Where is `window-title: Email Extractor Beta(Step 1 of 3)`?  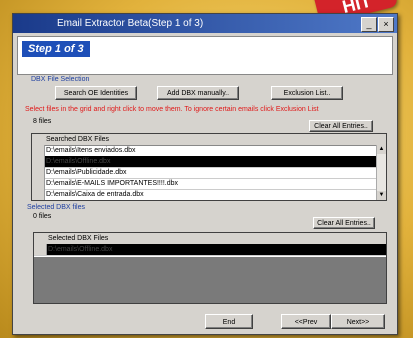 window-title: Email Extractor Beta(Step 1 of 3) is located at coordinates (130, 23).